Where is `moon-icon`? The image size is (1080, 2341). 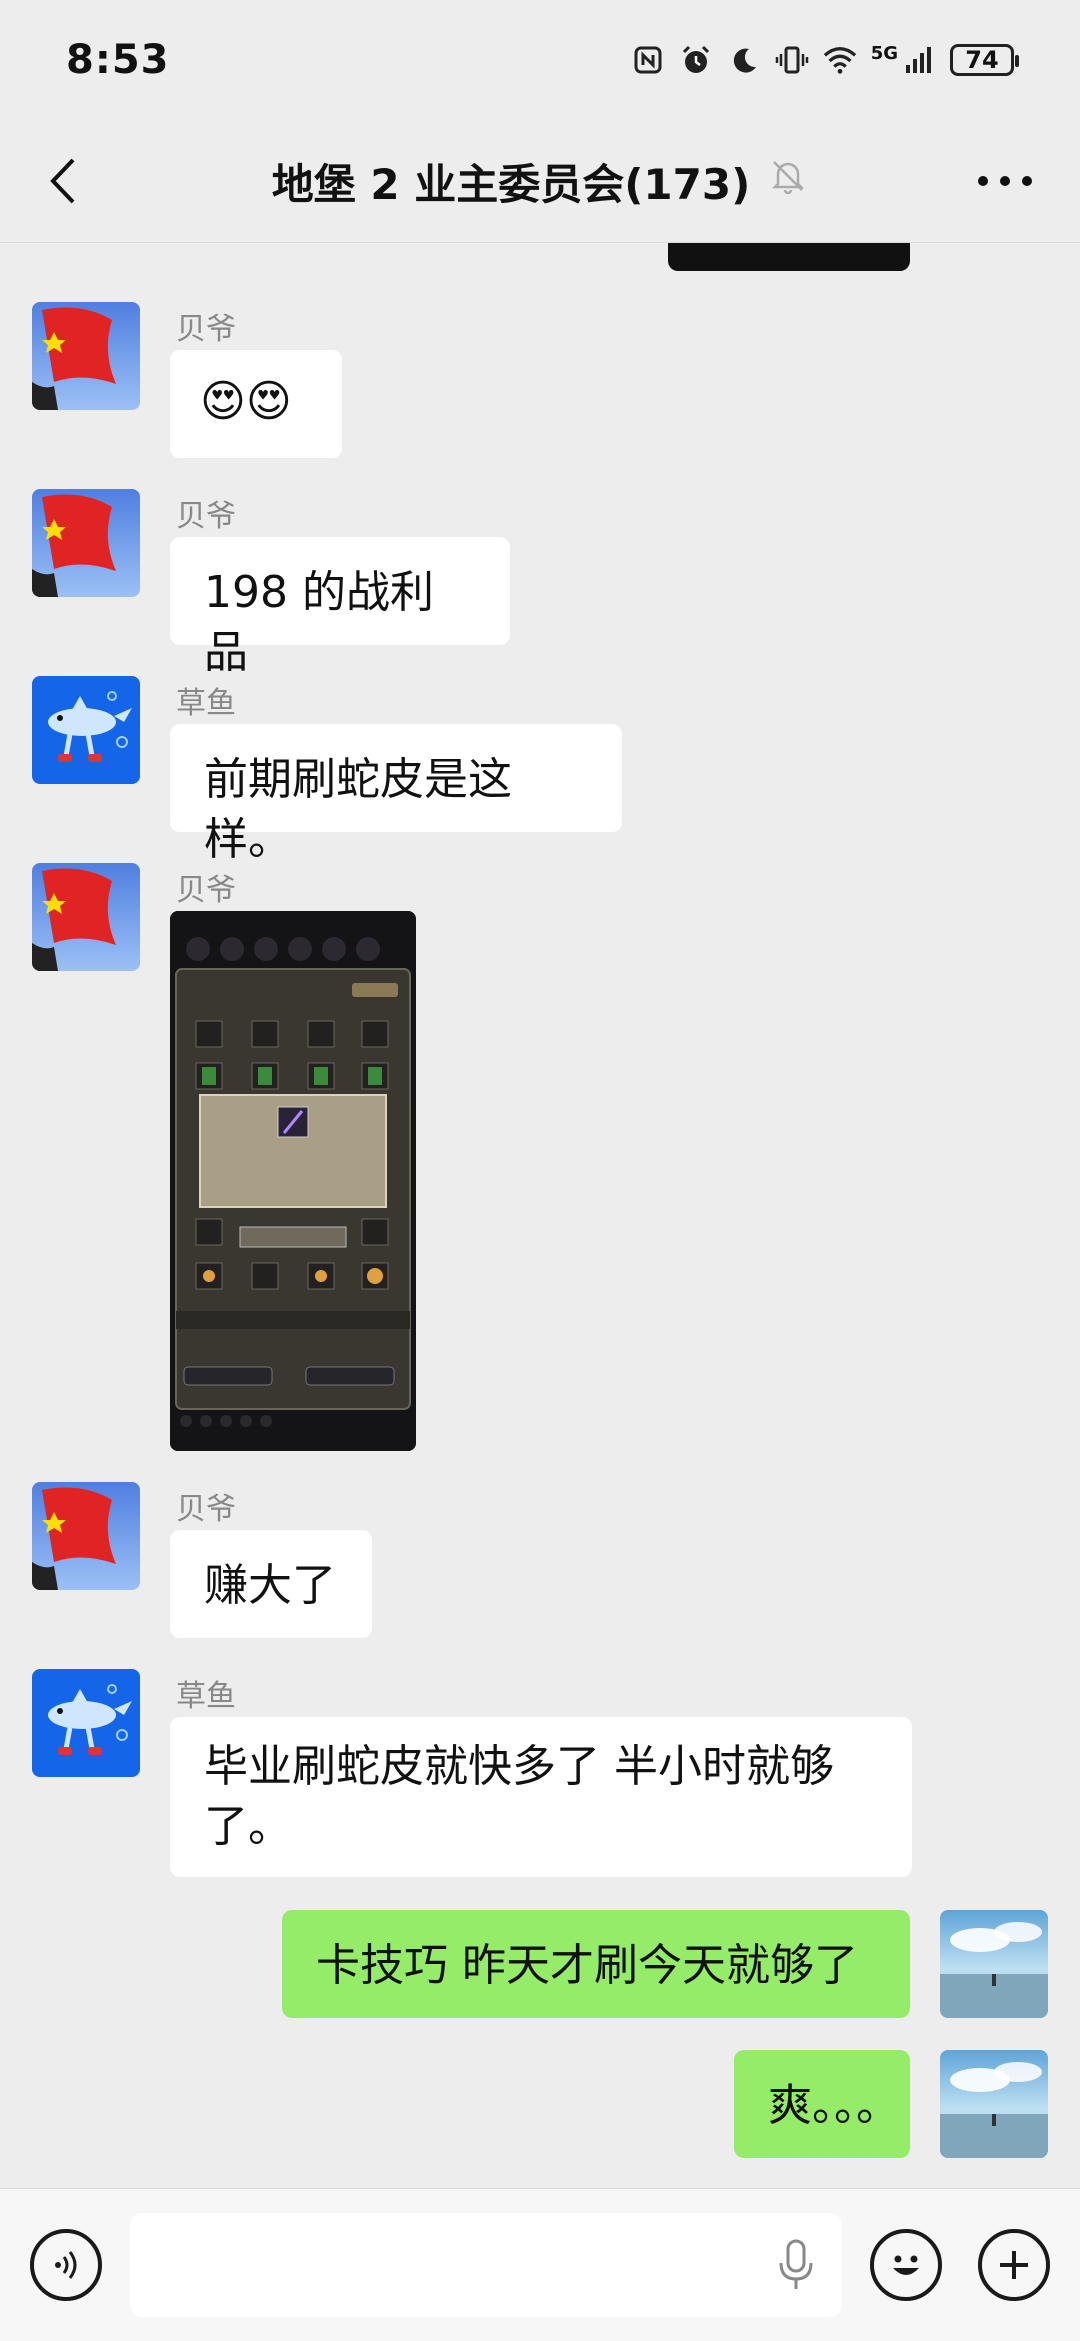
moon-icon is located at coordinates (744, 60).